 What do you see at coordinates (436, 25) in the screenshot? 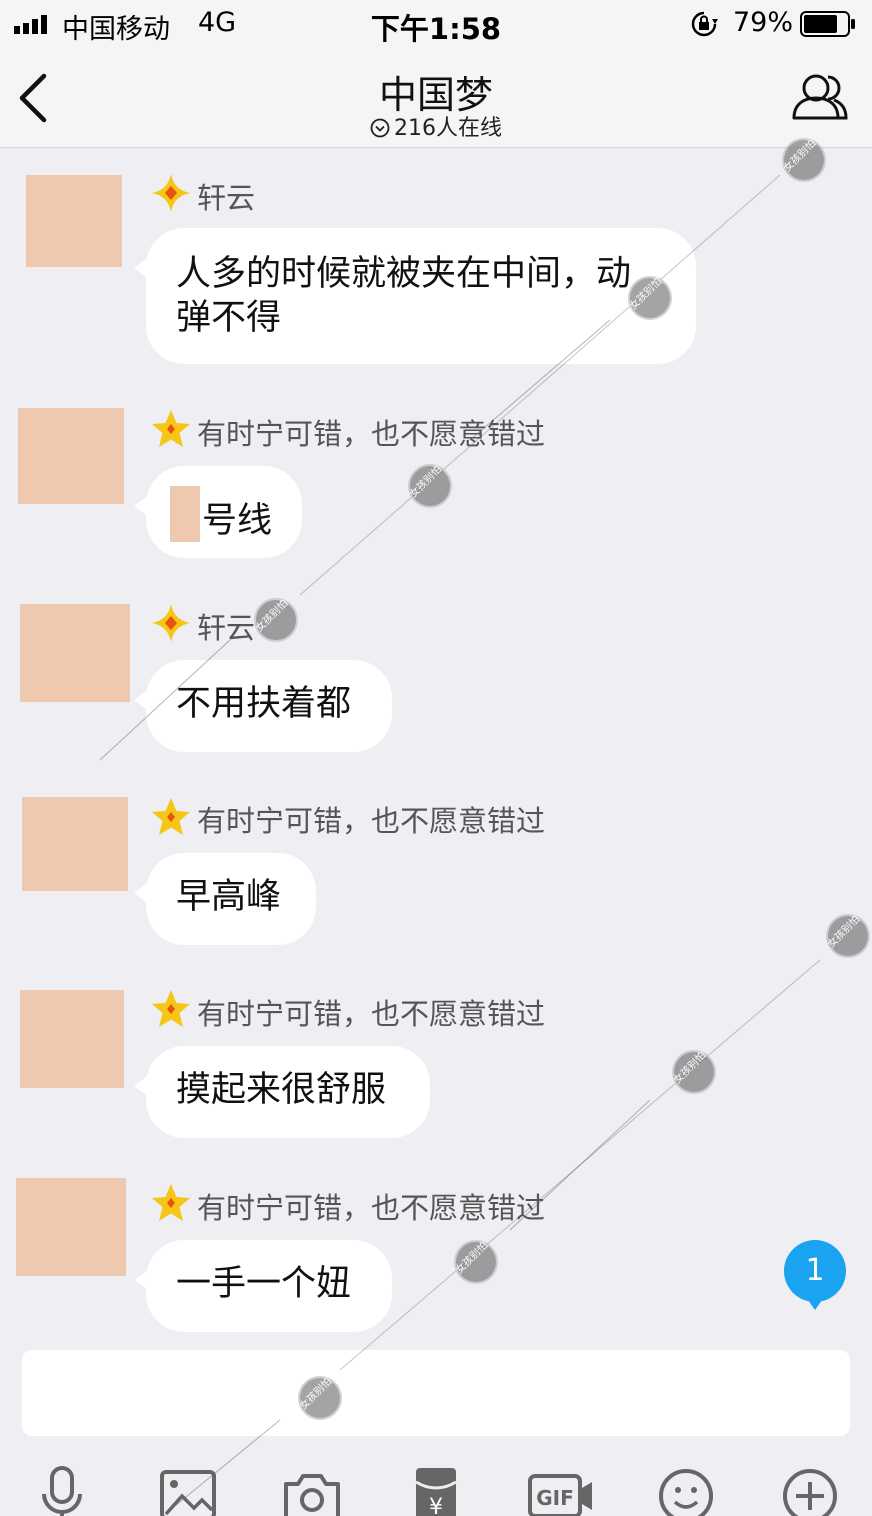
I see `status-bar: 中国移动 4G 下午1:58 79%` at bounding box center [436, 25].